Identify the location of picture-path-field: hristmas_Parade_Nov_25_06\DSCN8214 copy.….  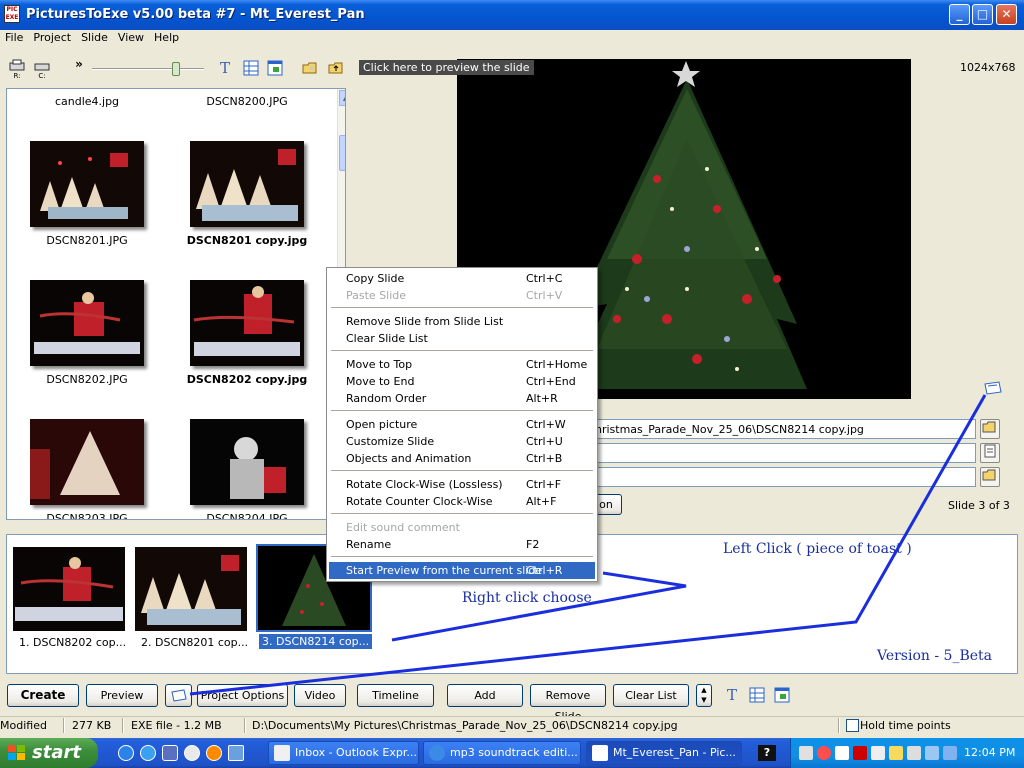
(783, 429).